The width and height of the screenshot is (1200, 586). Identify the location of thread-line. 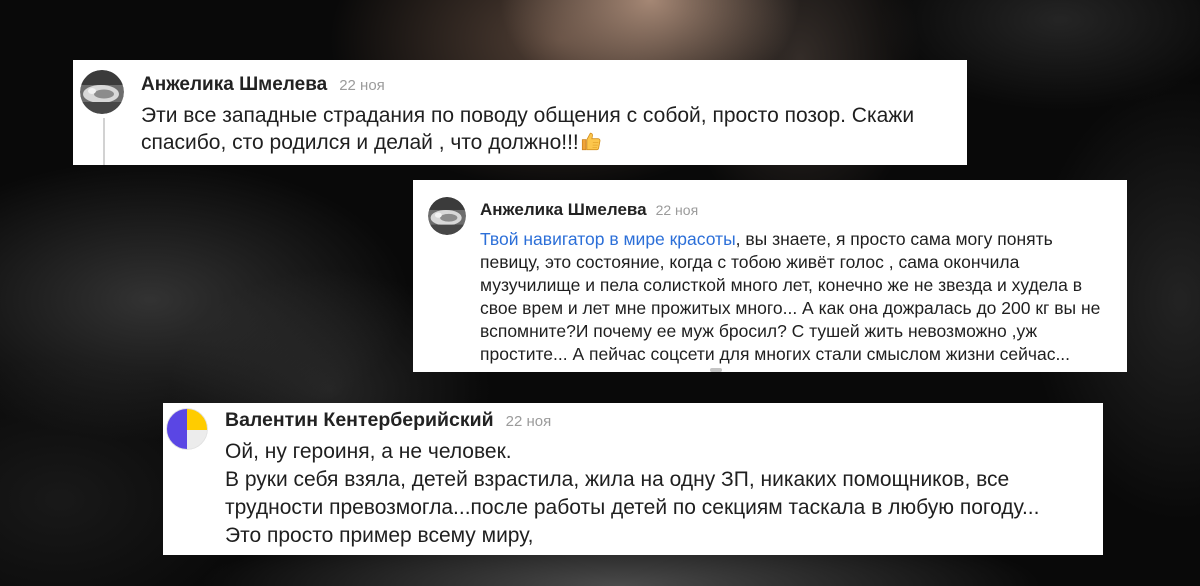
(104, 141).